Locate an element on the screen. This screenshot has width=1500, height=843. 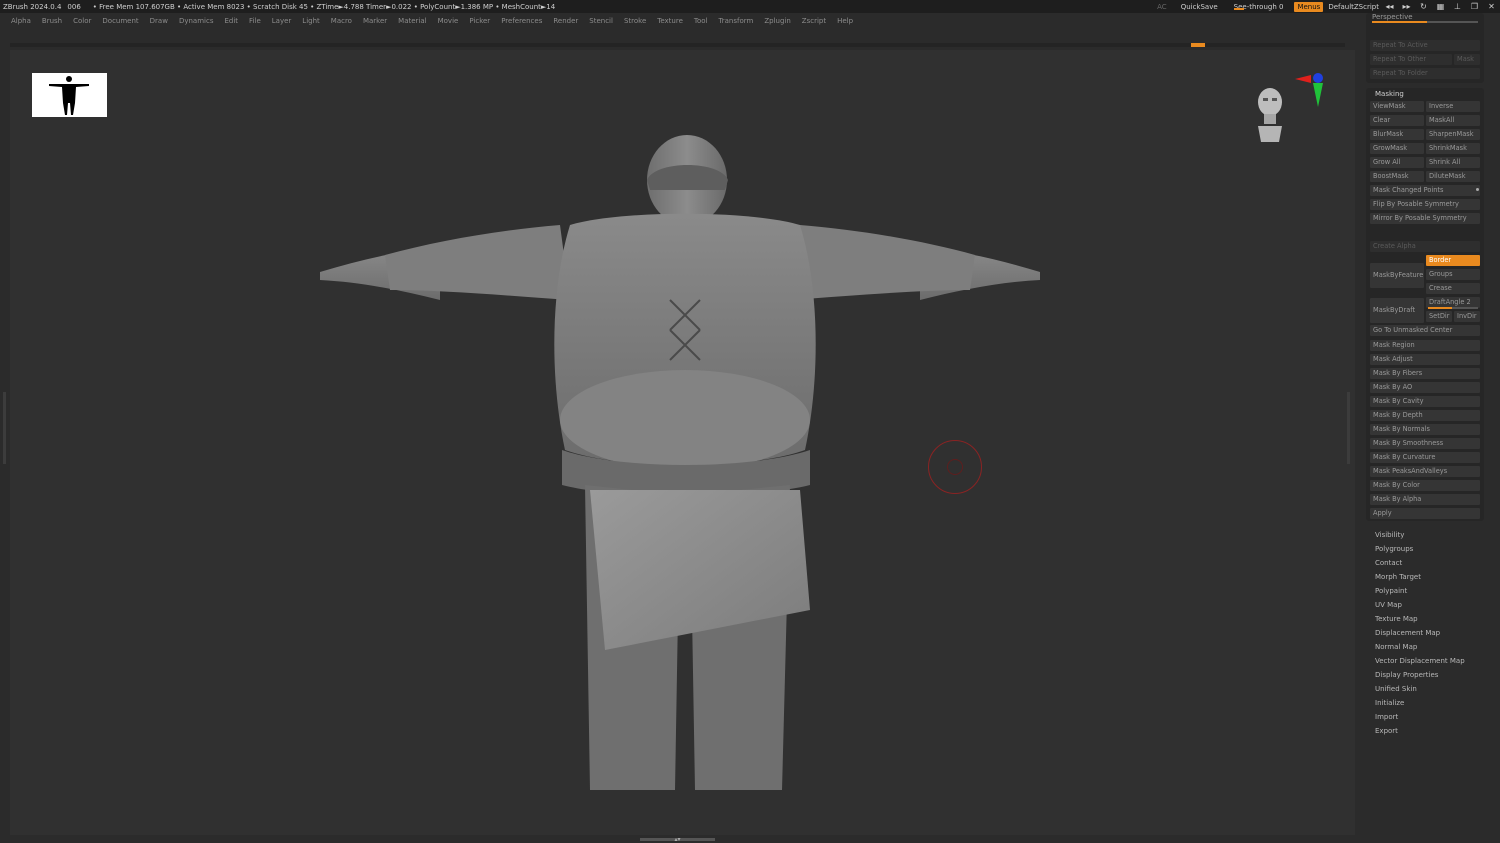
mask-changed-points-button: Mask Changed Points is located at coordinates (1425, 190).